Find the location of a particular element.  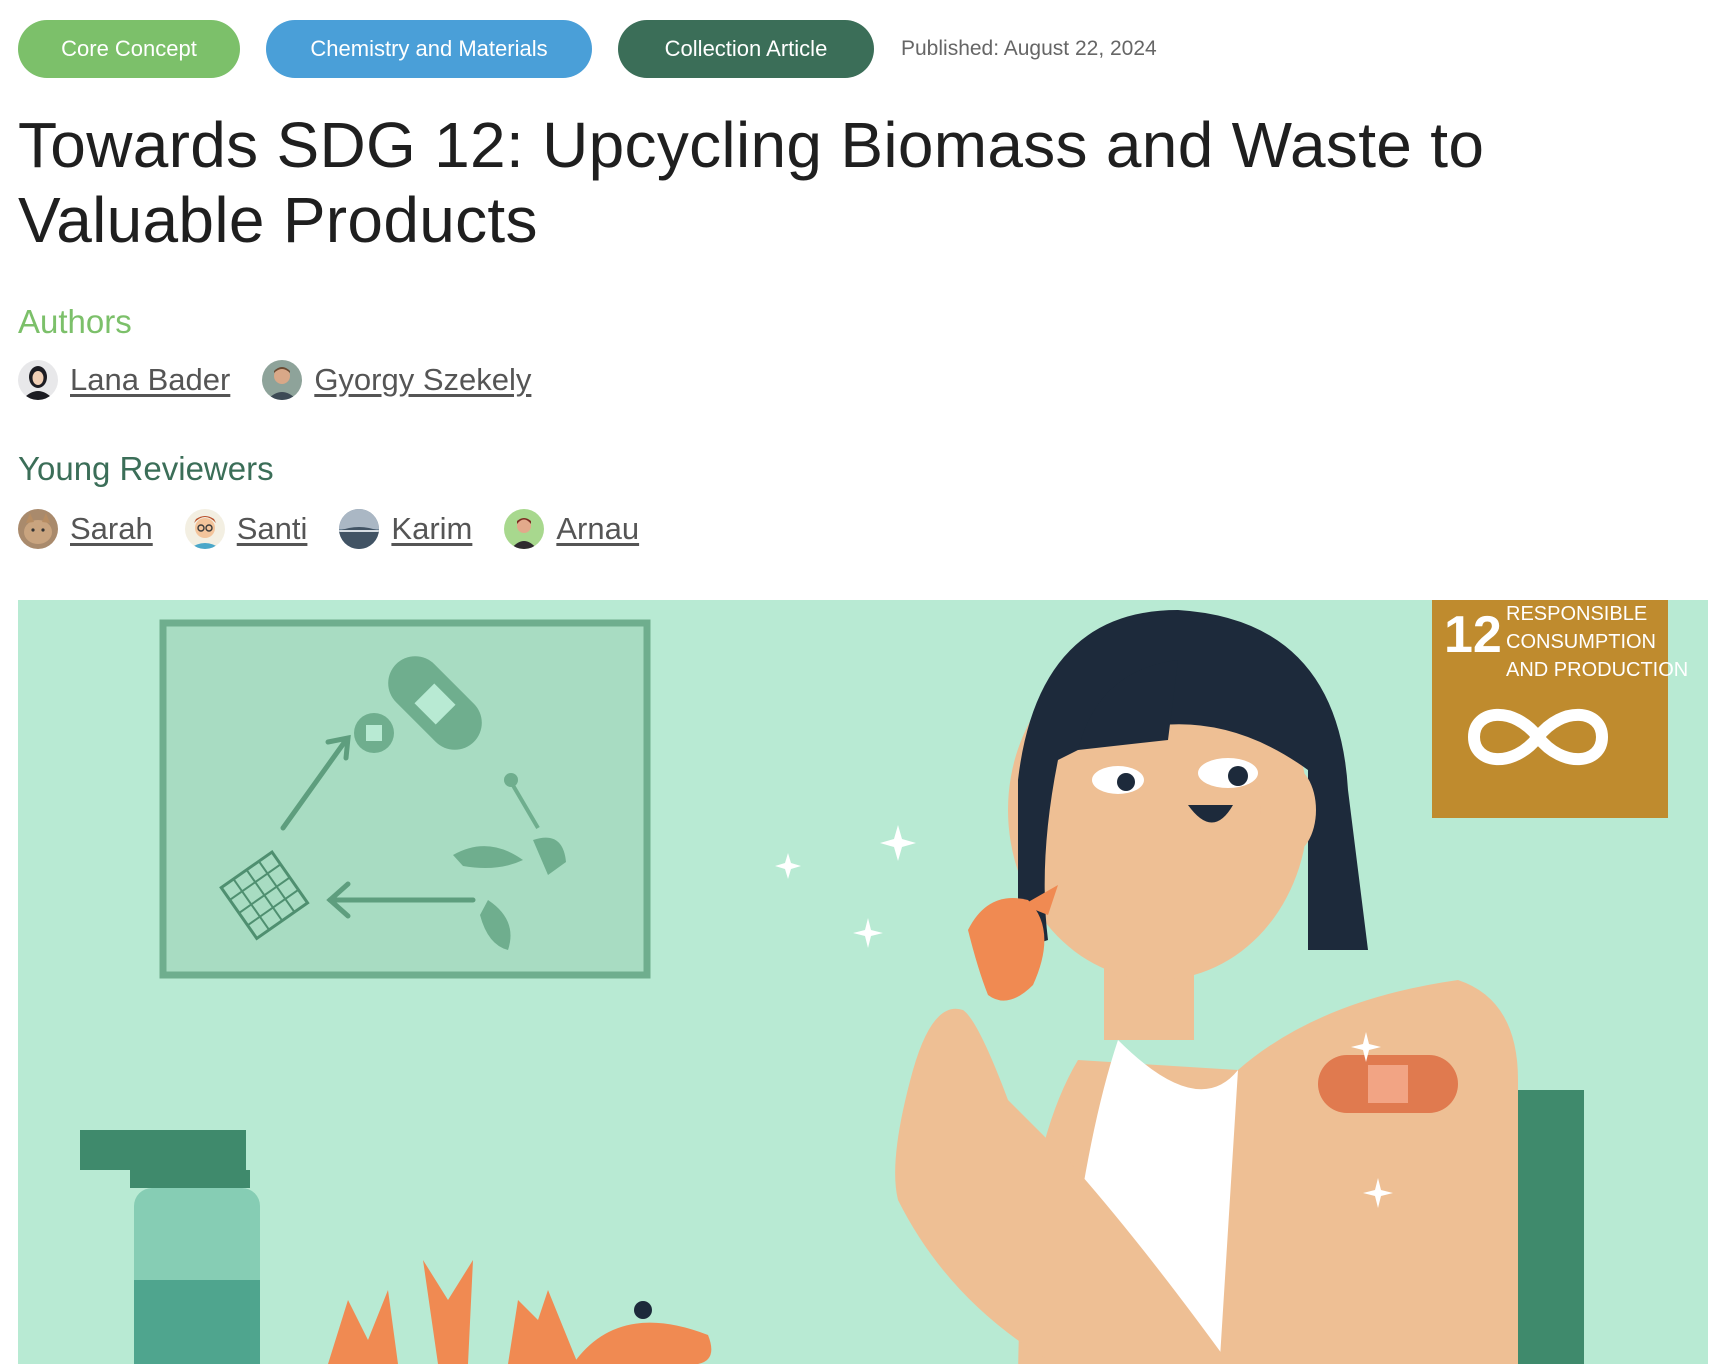

bottle-icon is located at coordinates (170, 1247).